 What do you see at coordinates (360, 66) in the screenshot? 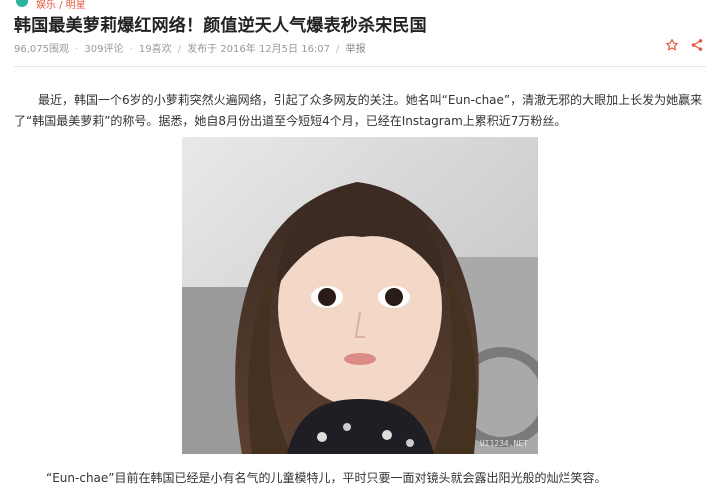
I see `header-divider` at bounding box center [360, 66].